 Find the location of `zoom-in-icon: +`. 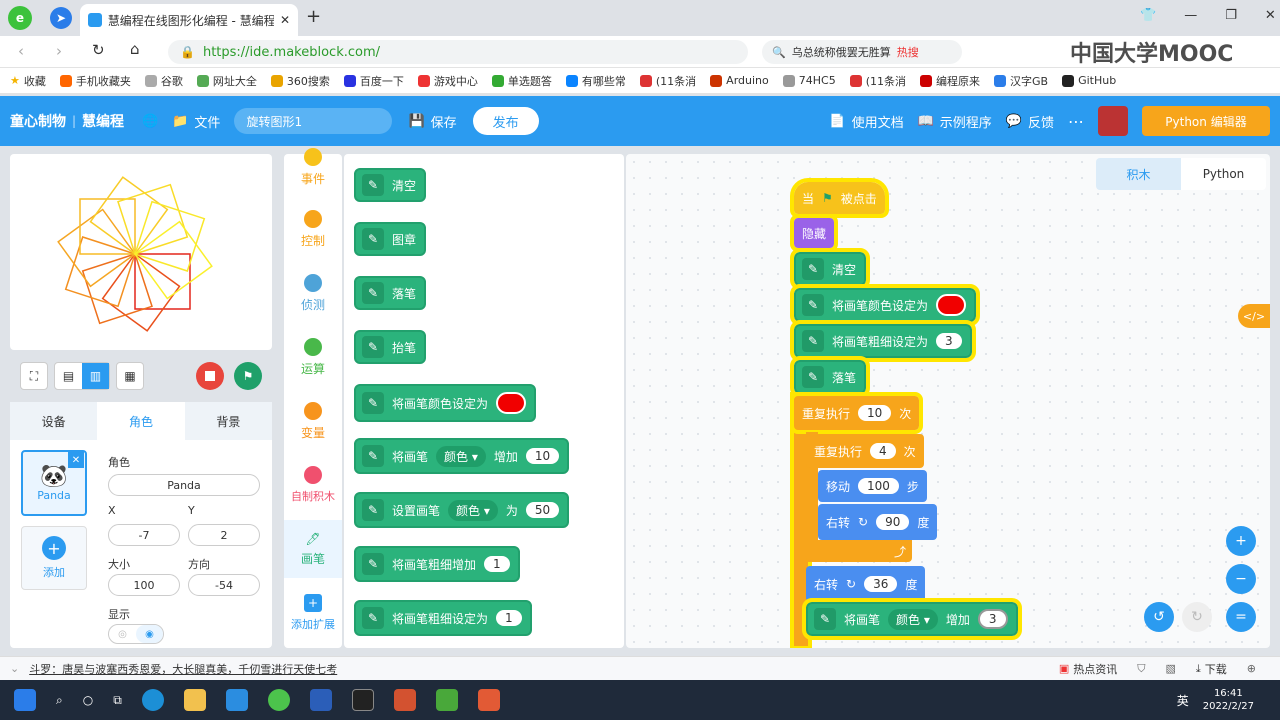

zoom-in-icon: + is located at coordinates (1241, 541).